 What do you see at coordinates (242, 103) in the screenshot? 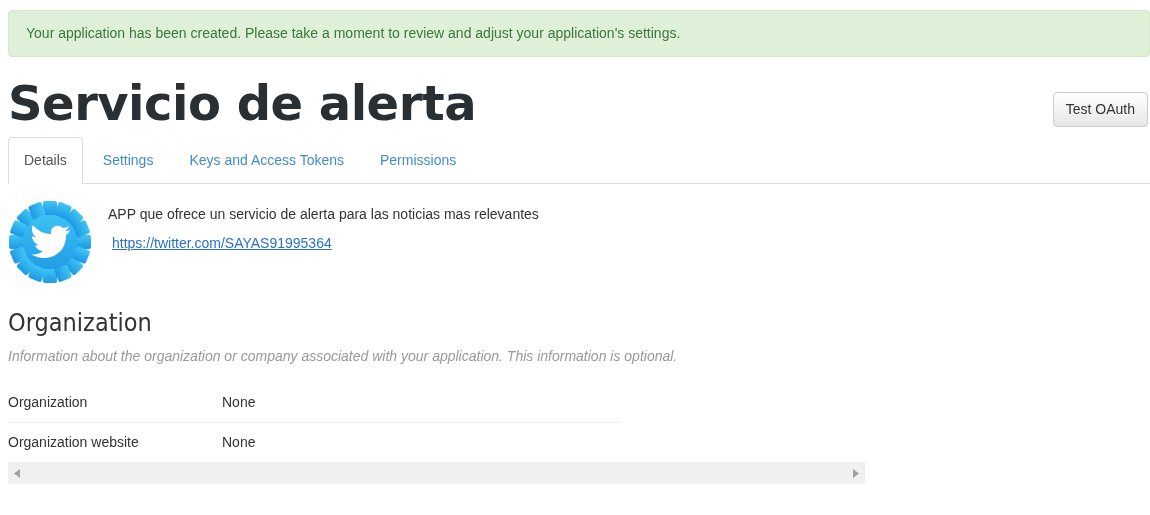
I see `app-title: Servicio de alerta` at bounding box center [242, 103].